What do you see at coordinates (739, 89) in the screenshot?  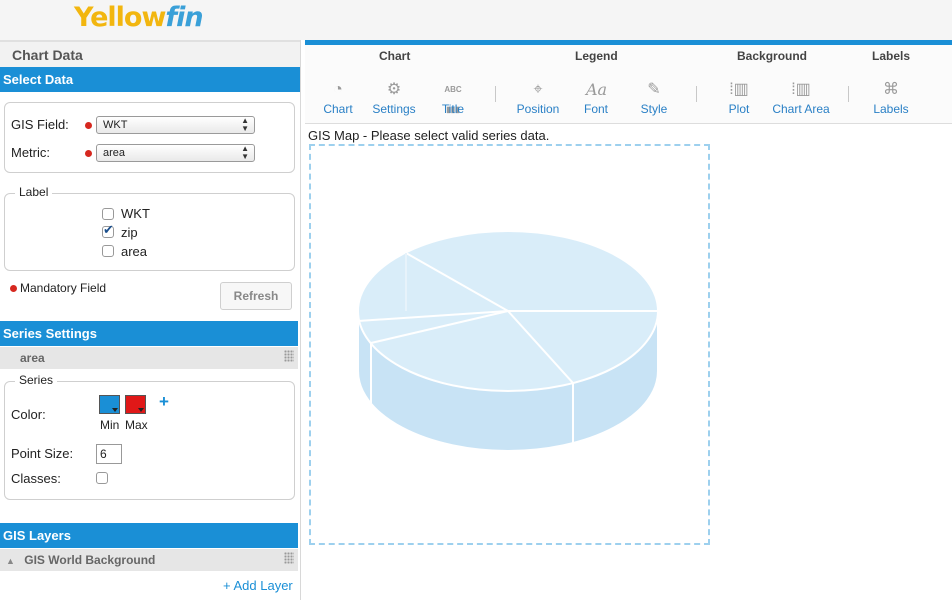 I see `plot-area-icon: ⁞▥` at bounding box center [739, 89].